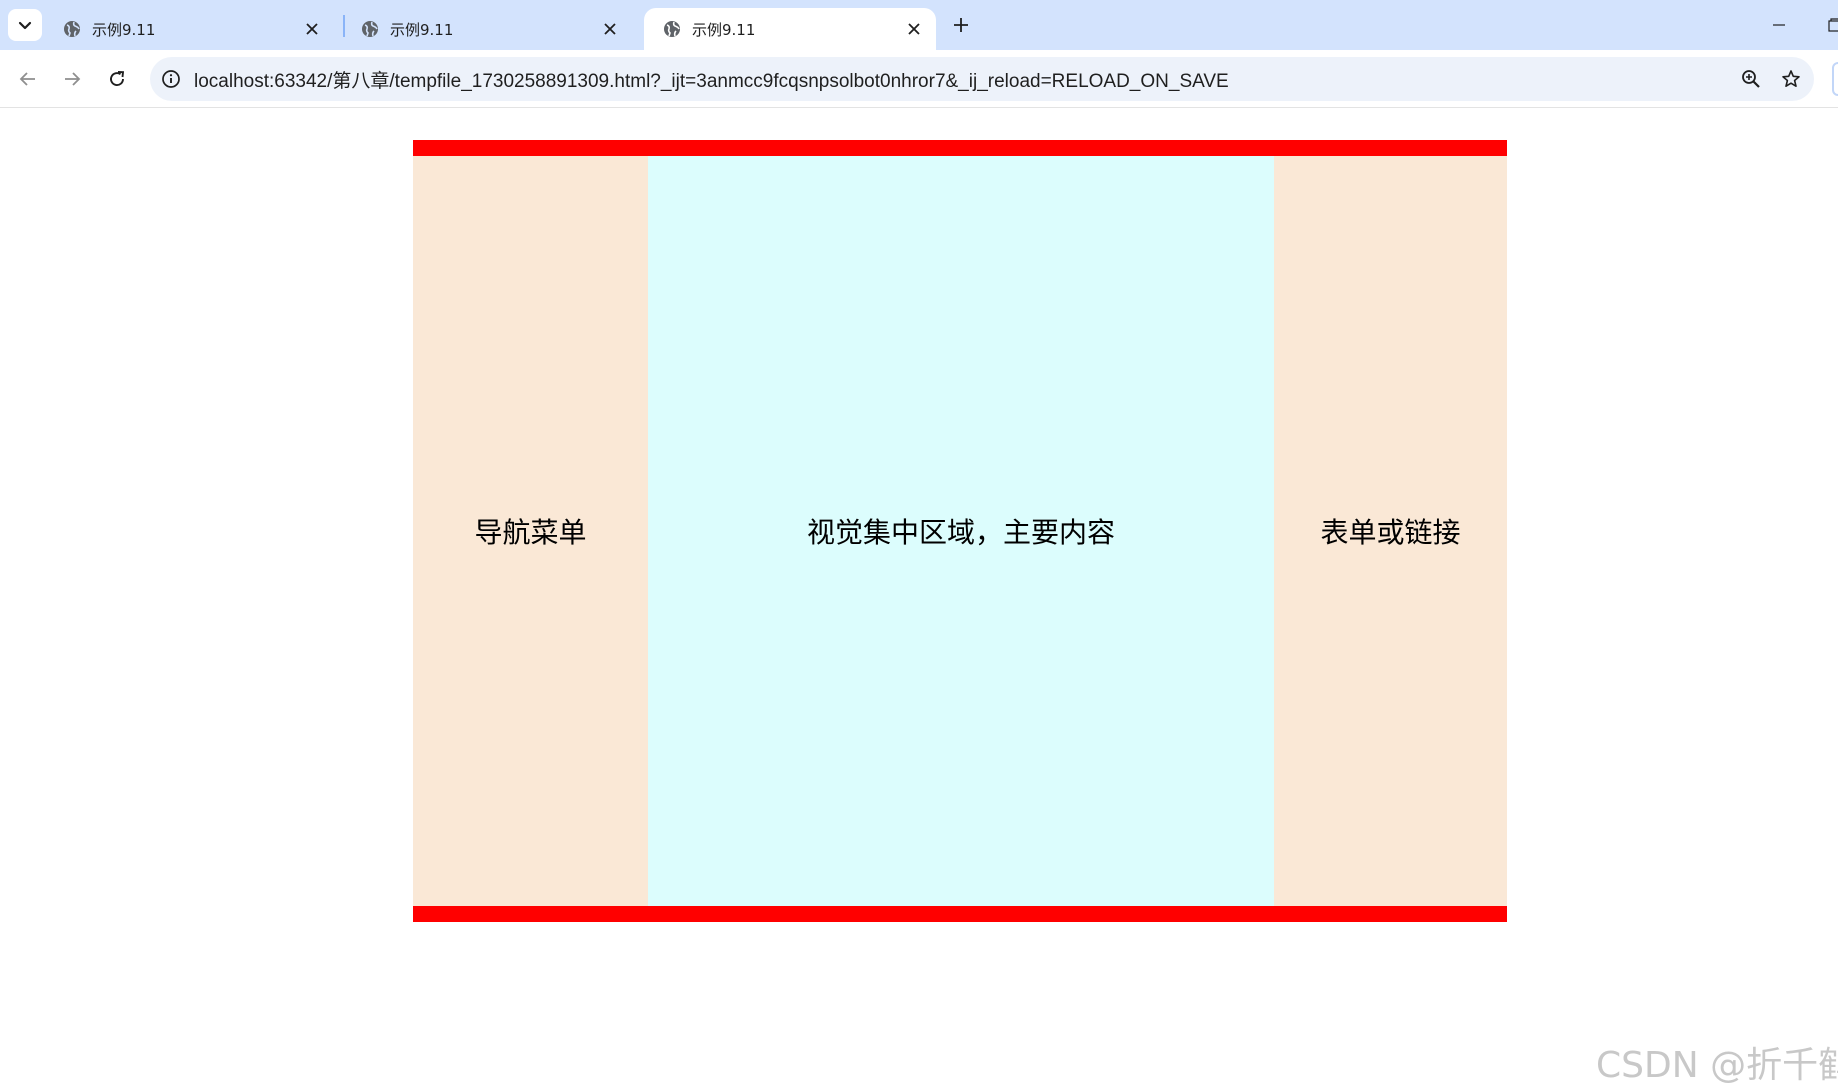 The width and height of the screenshot is (1838, 1091). I want to click on tab-2: 示例9.11, so click(487, 29).